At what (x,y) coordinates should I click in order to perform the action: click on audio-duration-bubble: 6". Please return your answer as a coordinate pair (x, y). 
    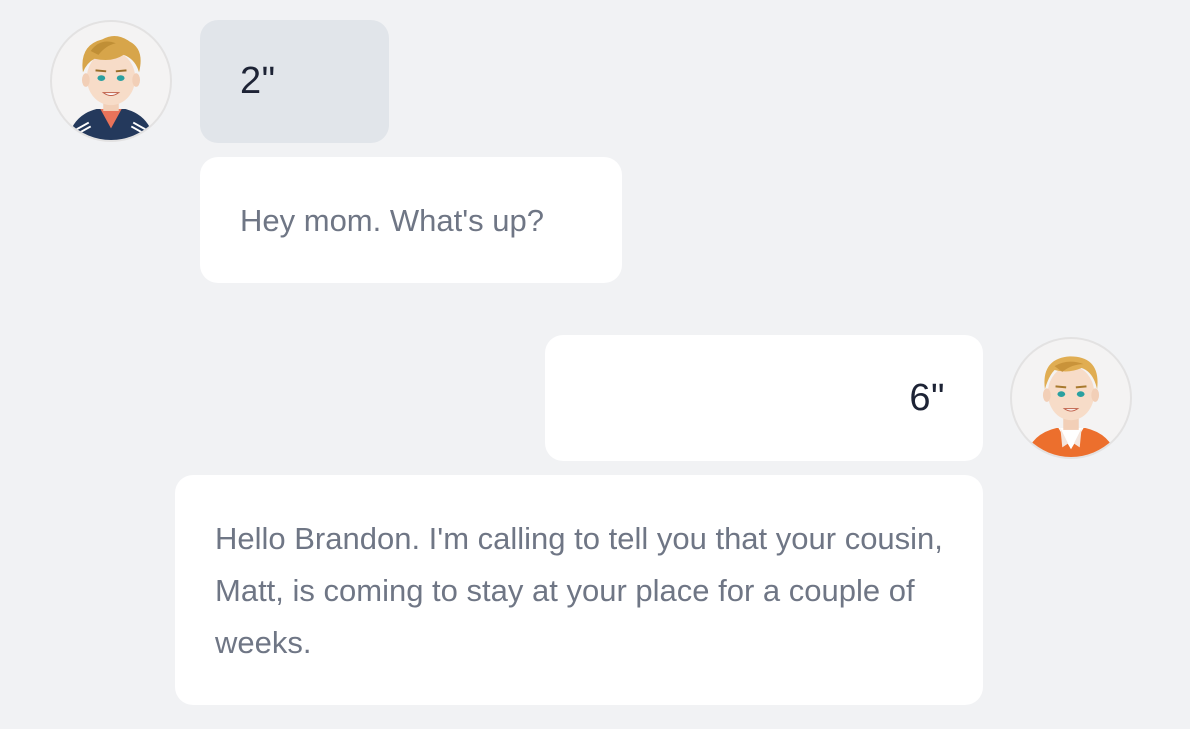
    Looking at the image, I should click on (764, 398).